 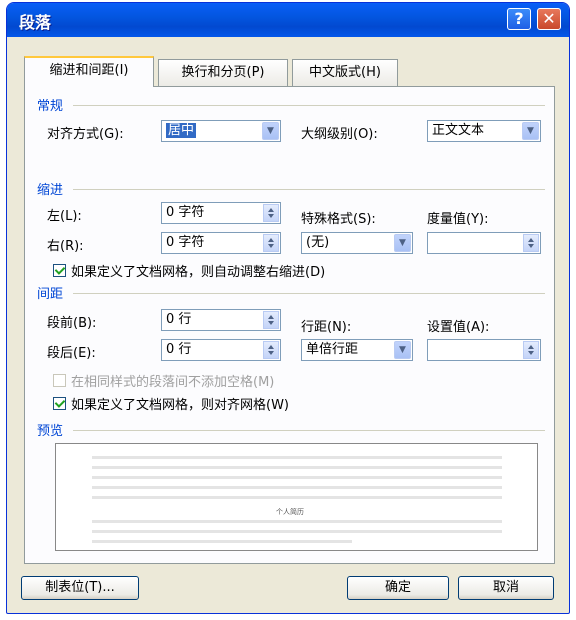 What do you see at coordinates (506, 588) in the screenshot?
I see `cancel-button: 取消` at bounding box center [506, 588].